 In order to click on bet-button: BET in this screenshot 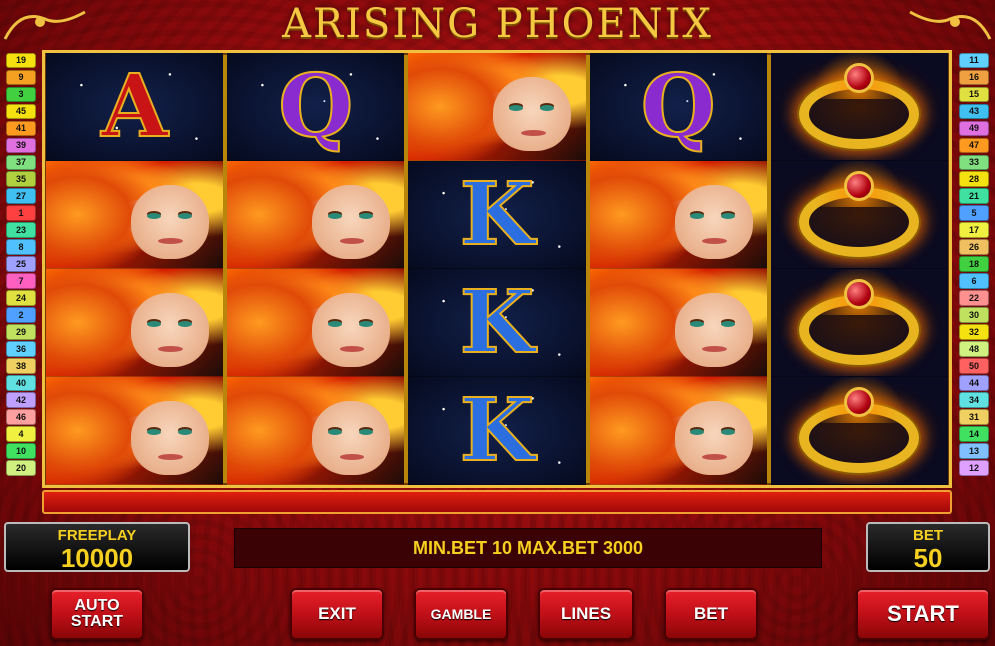, I will do `click(711, 614)`.